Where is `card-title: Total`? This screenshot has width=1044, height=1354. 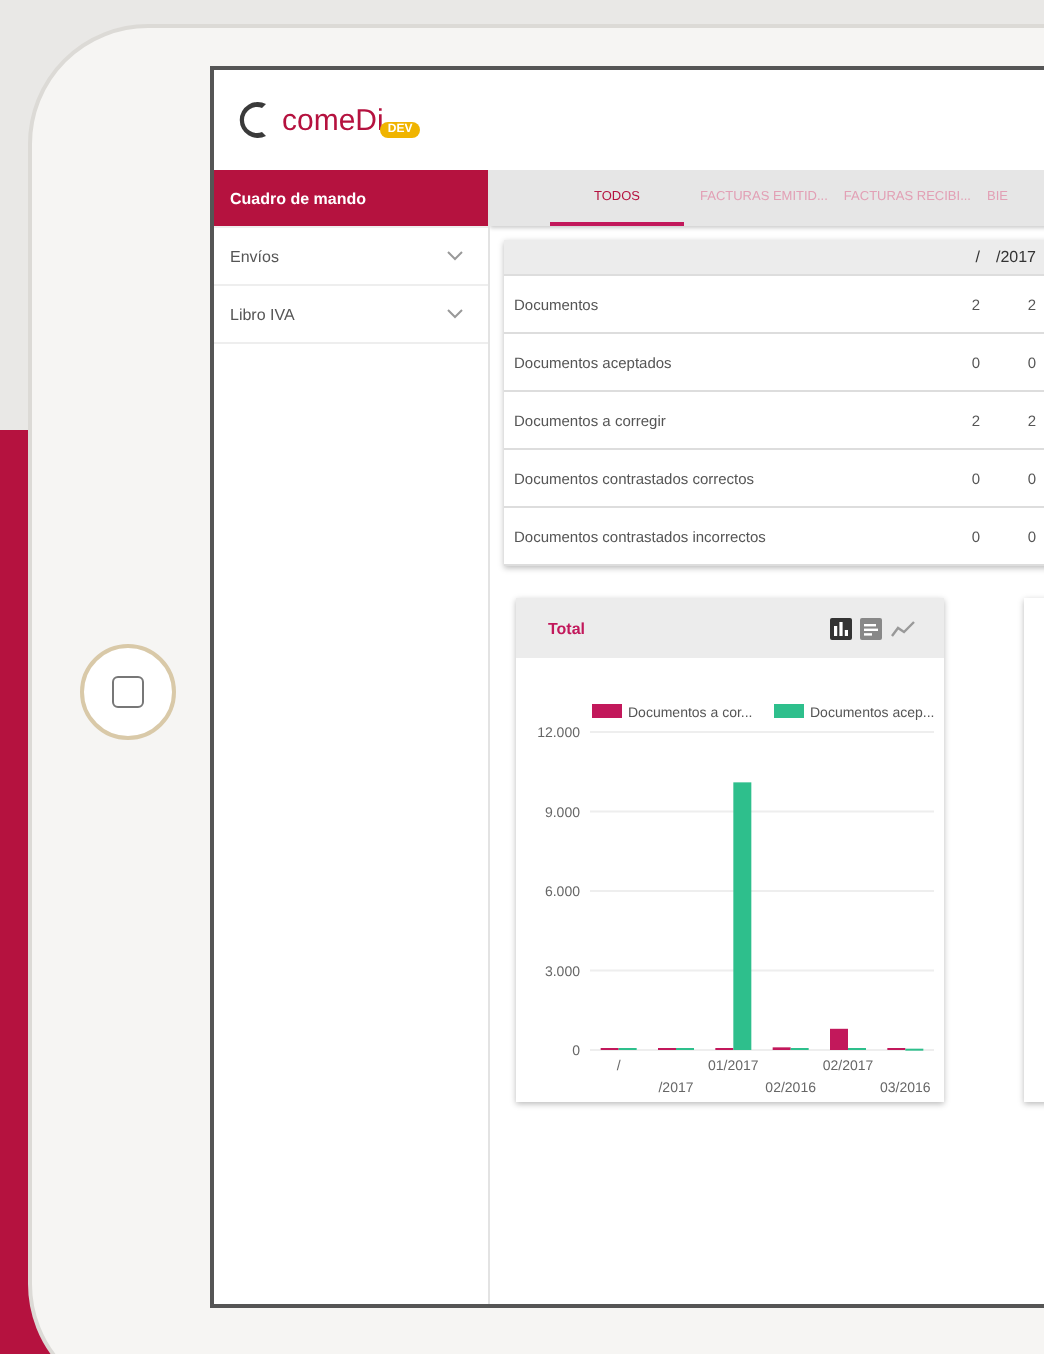 card-title: Total is located at coordinates (567, 628).